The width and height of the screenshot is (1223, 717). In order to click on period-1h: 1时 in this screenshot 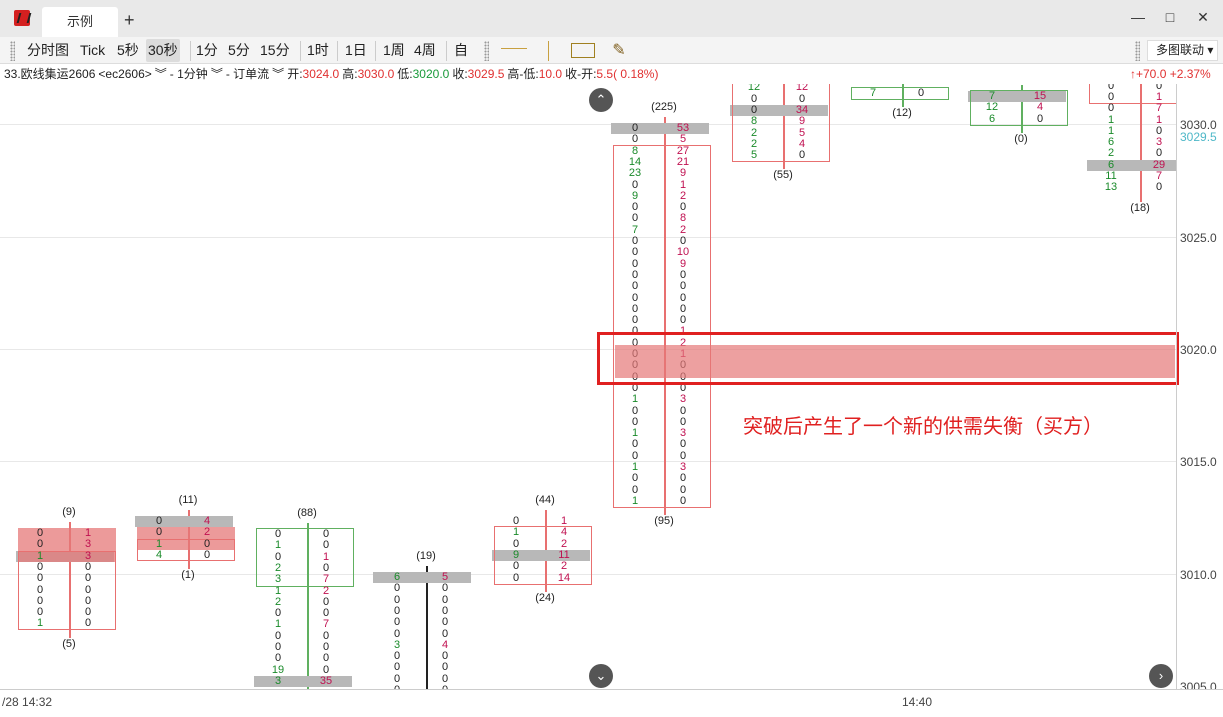, I will do `click(318, 50)`.